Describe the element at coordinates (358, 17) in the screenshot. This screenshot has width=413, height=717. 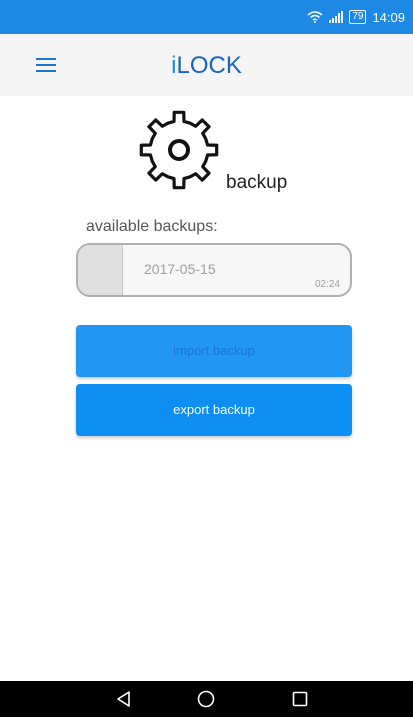
I see `battery-indicator: 79` at that location.